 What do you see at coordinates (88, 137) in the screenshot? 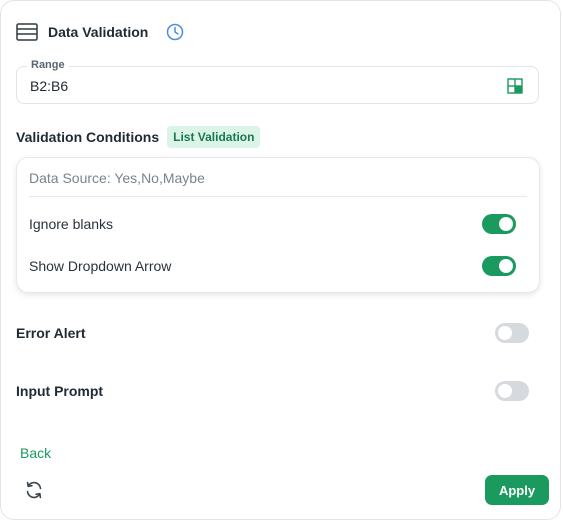
I see `validation-conditions-label: Validation Conditions` at bounding box center [88, 137].